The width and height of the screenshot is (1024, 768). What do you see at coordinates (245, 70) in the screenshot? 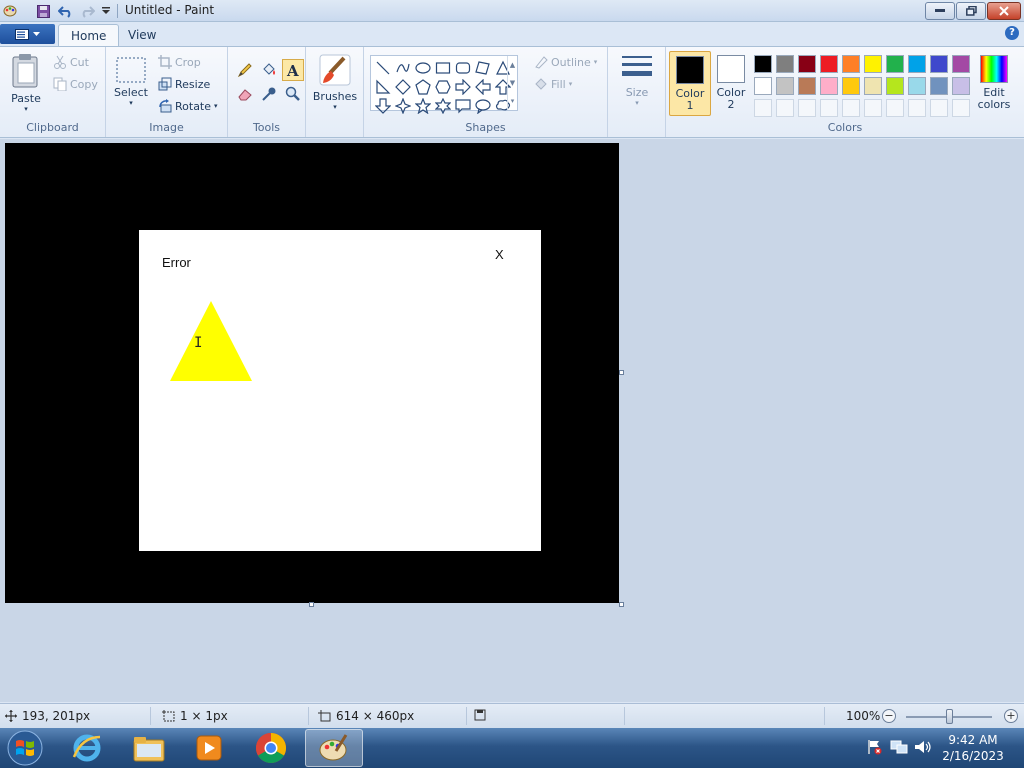
I see `pencil-icon` at bounding box center [245, 70].